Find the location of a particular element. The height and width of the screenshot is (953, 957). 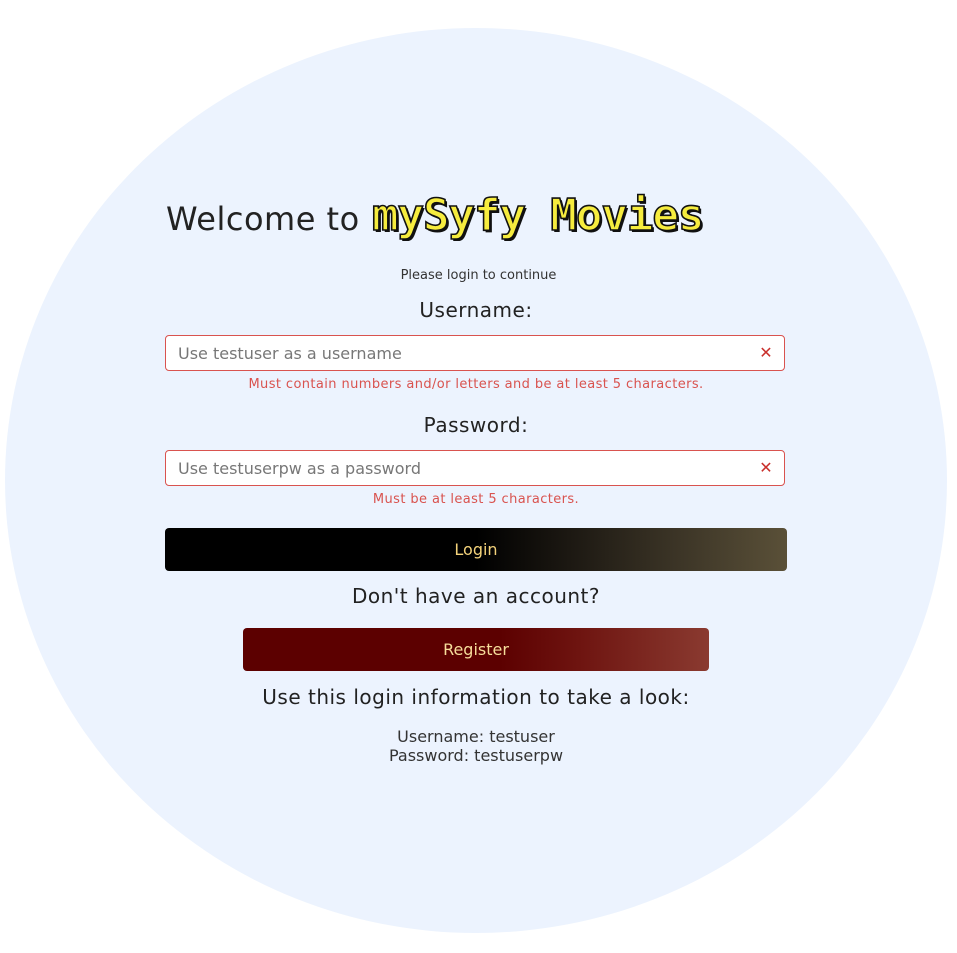

login-button: Login is located at coordinates (476, 549).